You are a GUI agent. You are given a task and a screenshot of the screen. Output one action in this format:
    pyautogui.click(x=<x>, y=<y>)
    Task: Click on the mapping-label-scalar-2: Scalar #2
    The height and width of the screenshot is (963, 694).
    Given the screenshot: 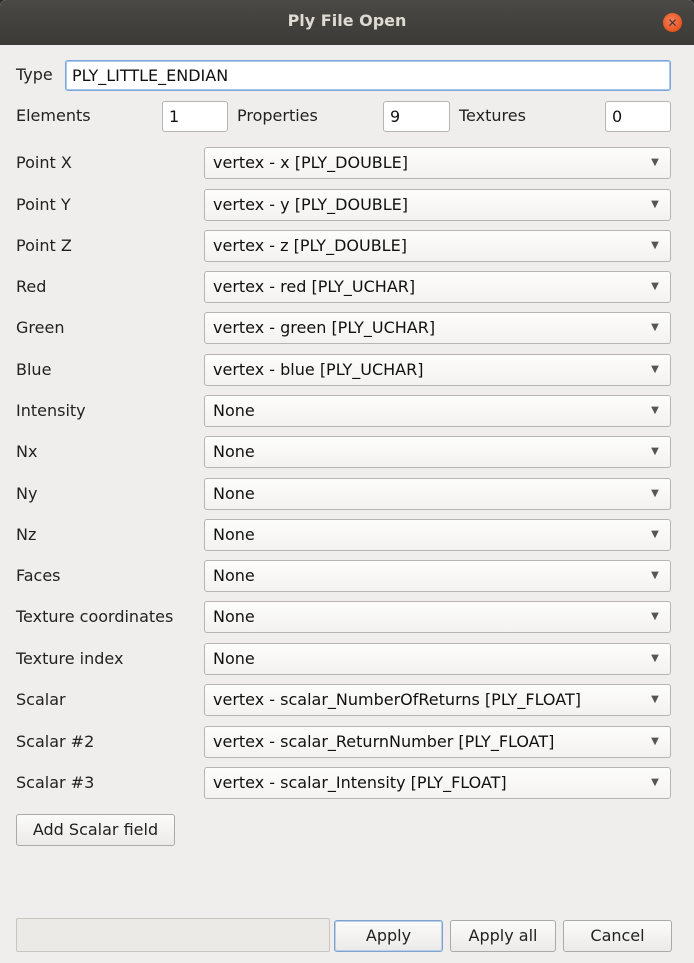 What is the action you would take?
    pyautogui.click(x=55, y=741)
    